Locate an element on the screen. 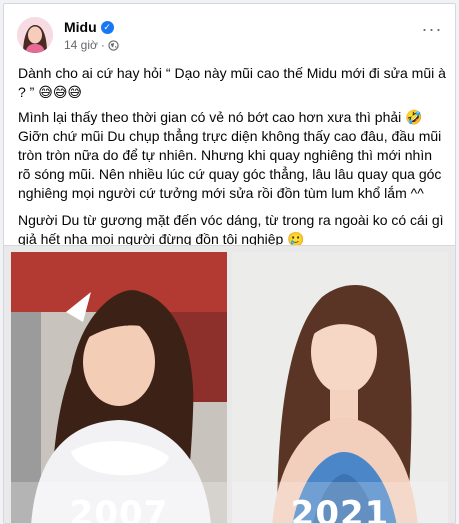 This screenshot has width=459, height=524. verified-badge-icon: ✓ is located at coordinates (107, 27).